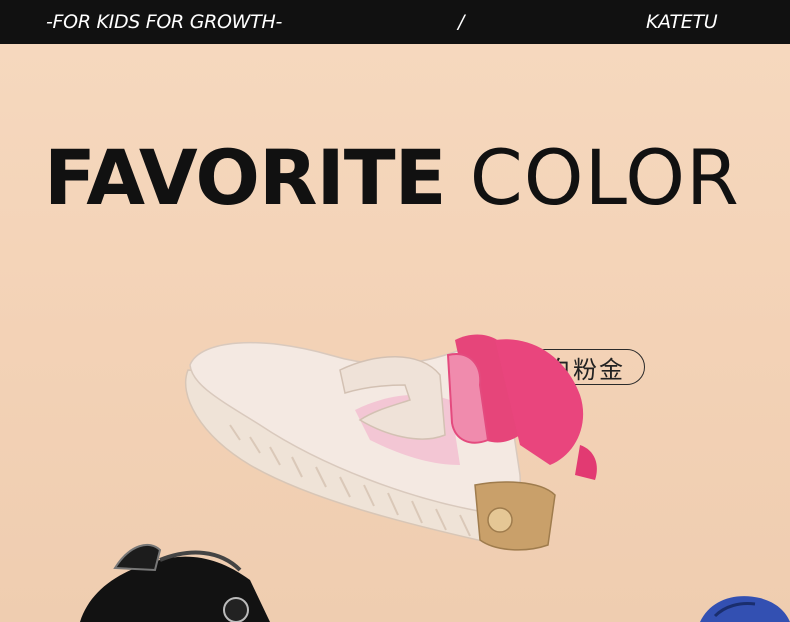  What do you see at coordinates (604, 177) in the screenshot?
I see `title-light-word: COLOR` at bounding box center [604, 177].